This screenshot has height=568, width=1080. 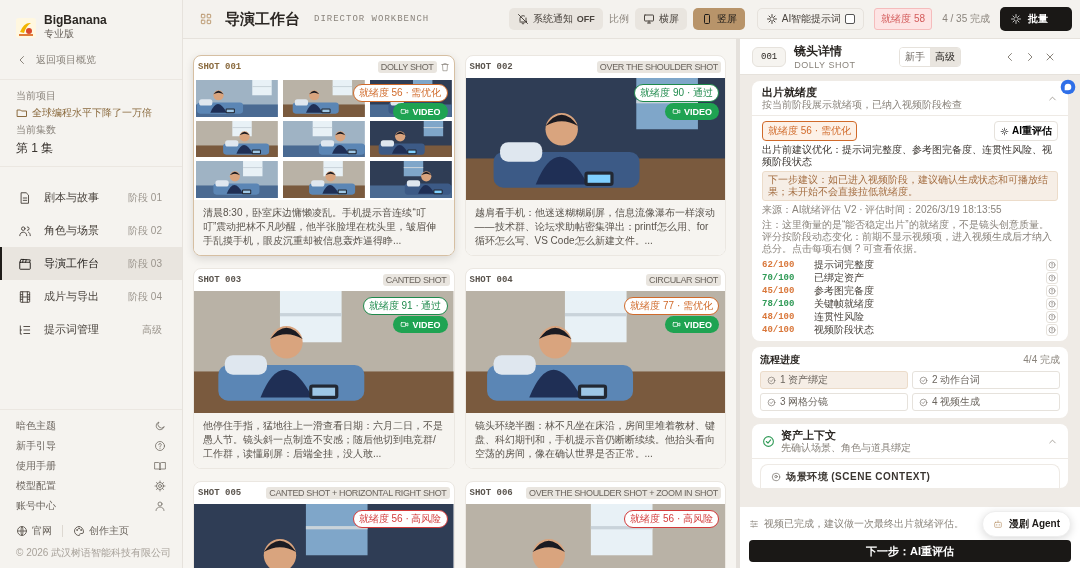 What do you see at coordinates (91, 466) in the screenshot?
I see `settings-item: 使用手册` at bounding box center [91, 466].